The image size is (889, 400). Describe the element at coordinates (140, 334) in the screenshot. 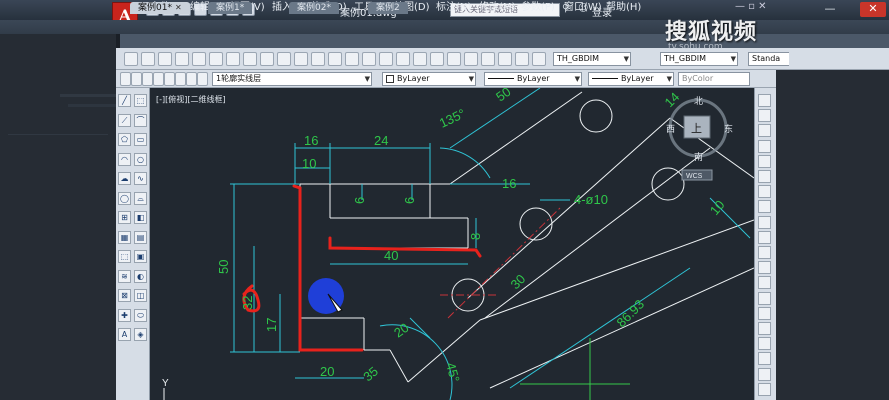

I see `draw-tool-25-icon: ◈` at that location.